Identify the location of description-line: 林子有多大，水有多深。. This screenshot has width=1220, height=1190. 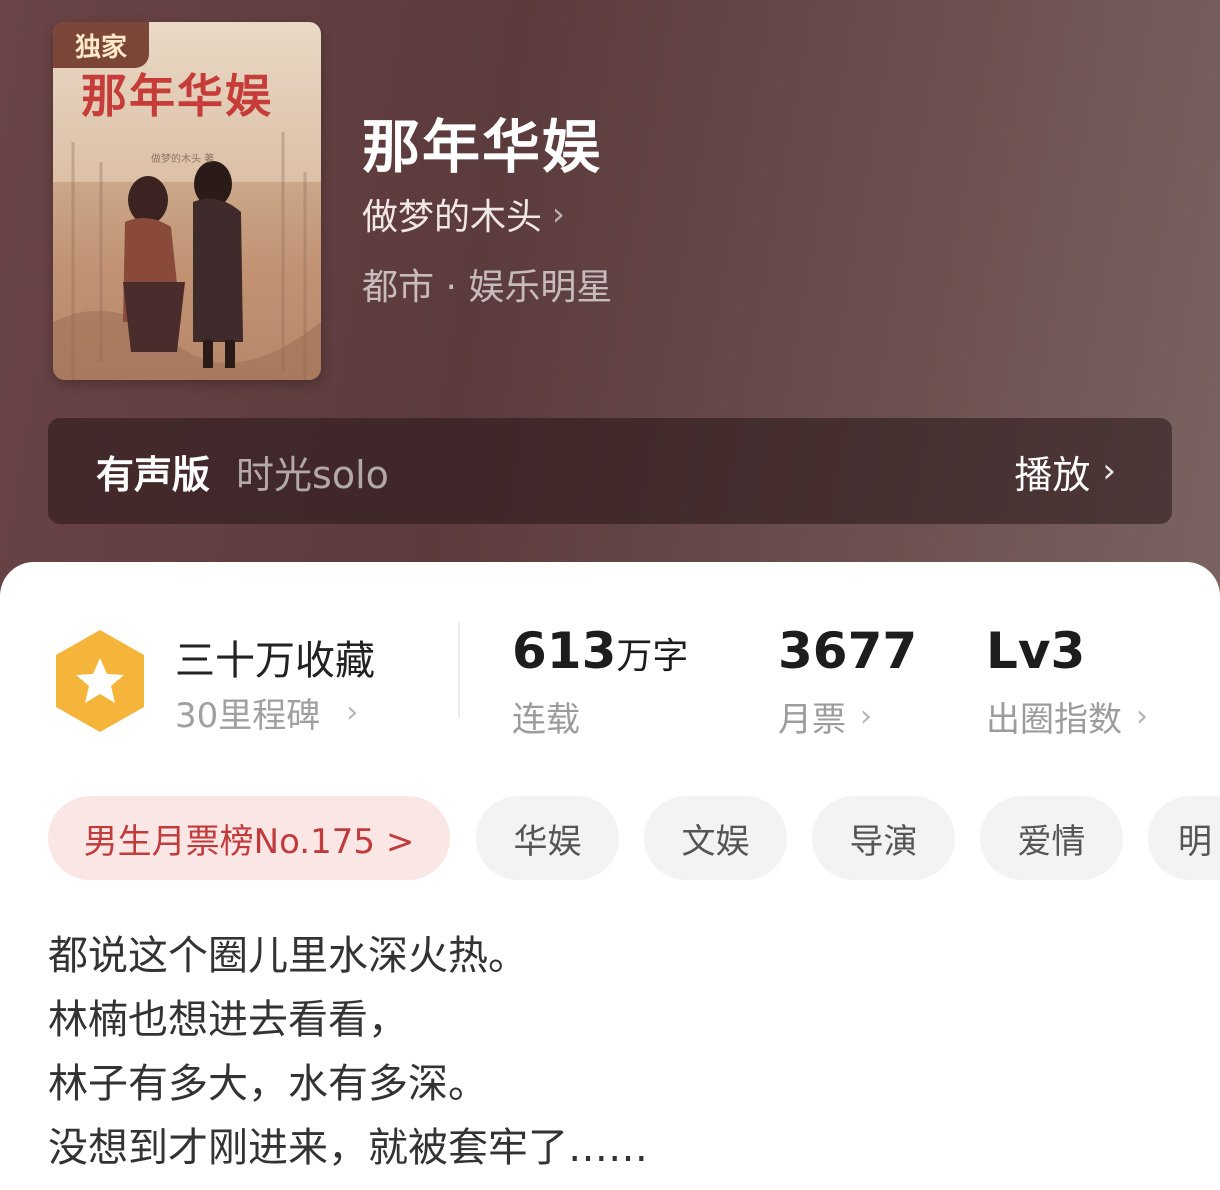
(268, 1084).